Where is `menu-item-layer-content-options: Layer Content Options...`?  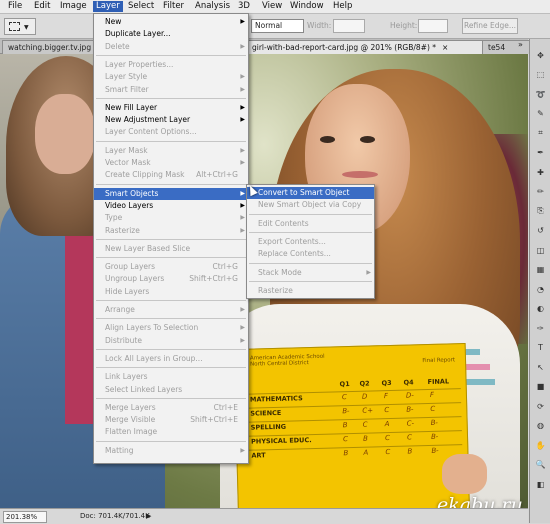 menu-item-layer-content-options: Layer Content Options... is located at coordinates (171, 132).